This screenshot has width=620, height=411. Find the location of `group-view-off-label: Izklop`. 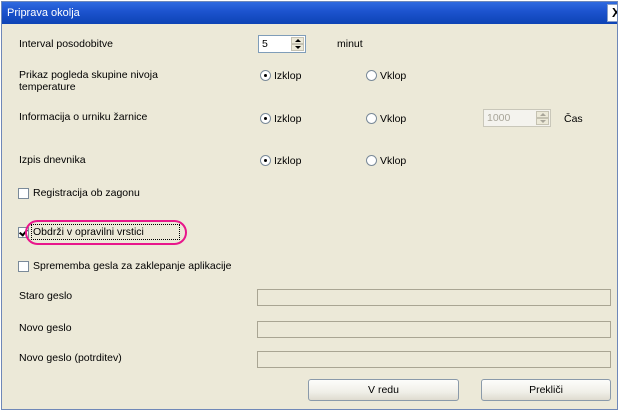

group-view-off-label: Izklop is located at coordinates (287, 76).